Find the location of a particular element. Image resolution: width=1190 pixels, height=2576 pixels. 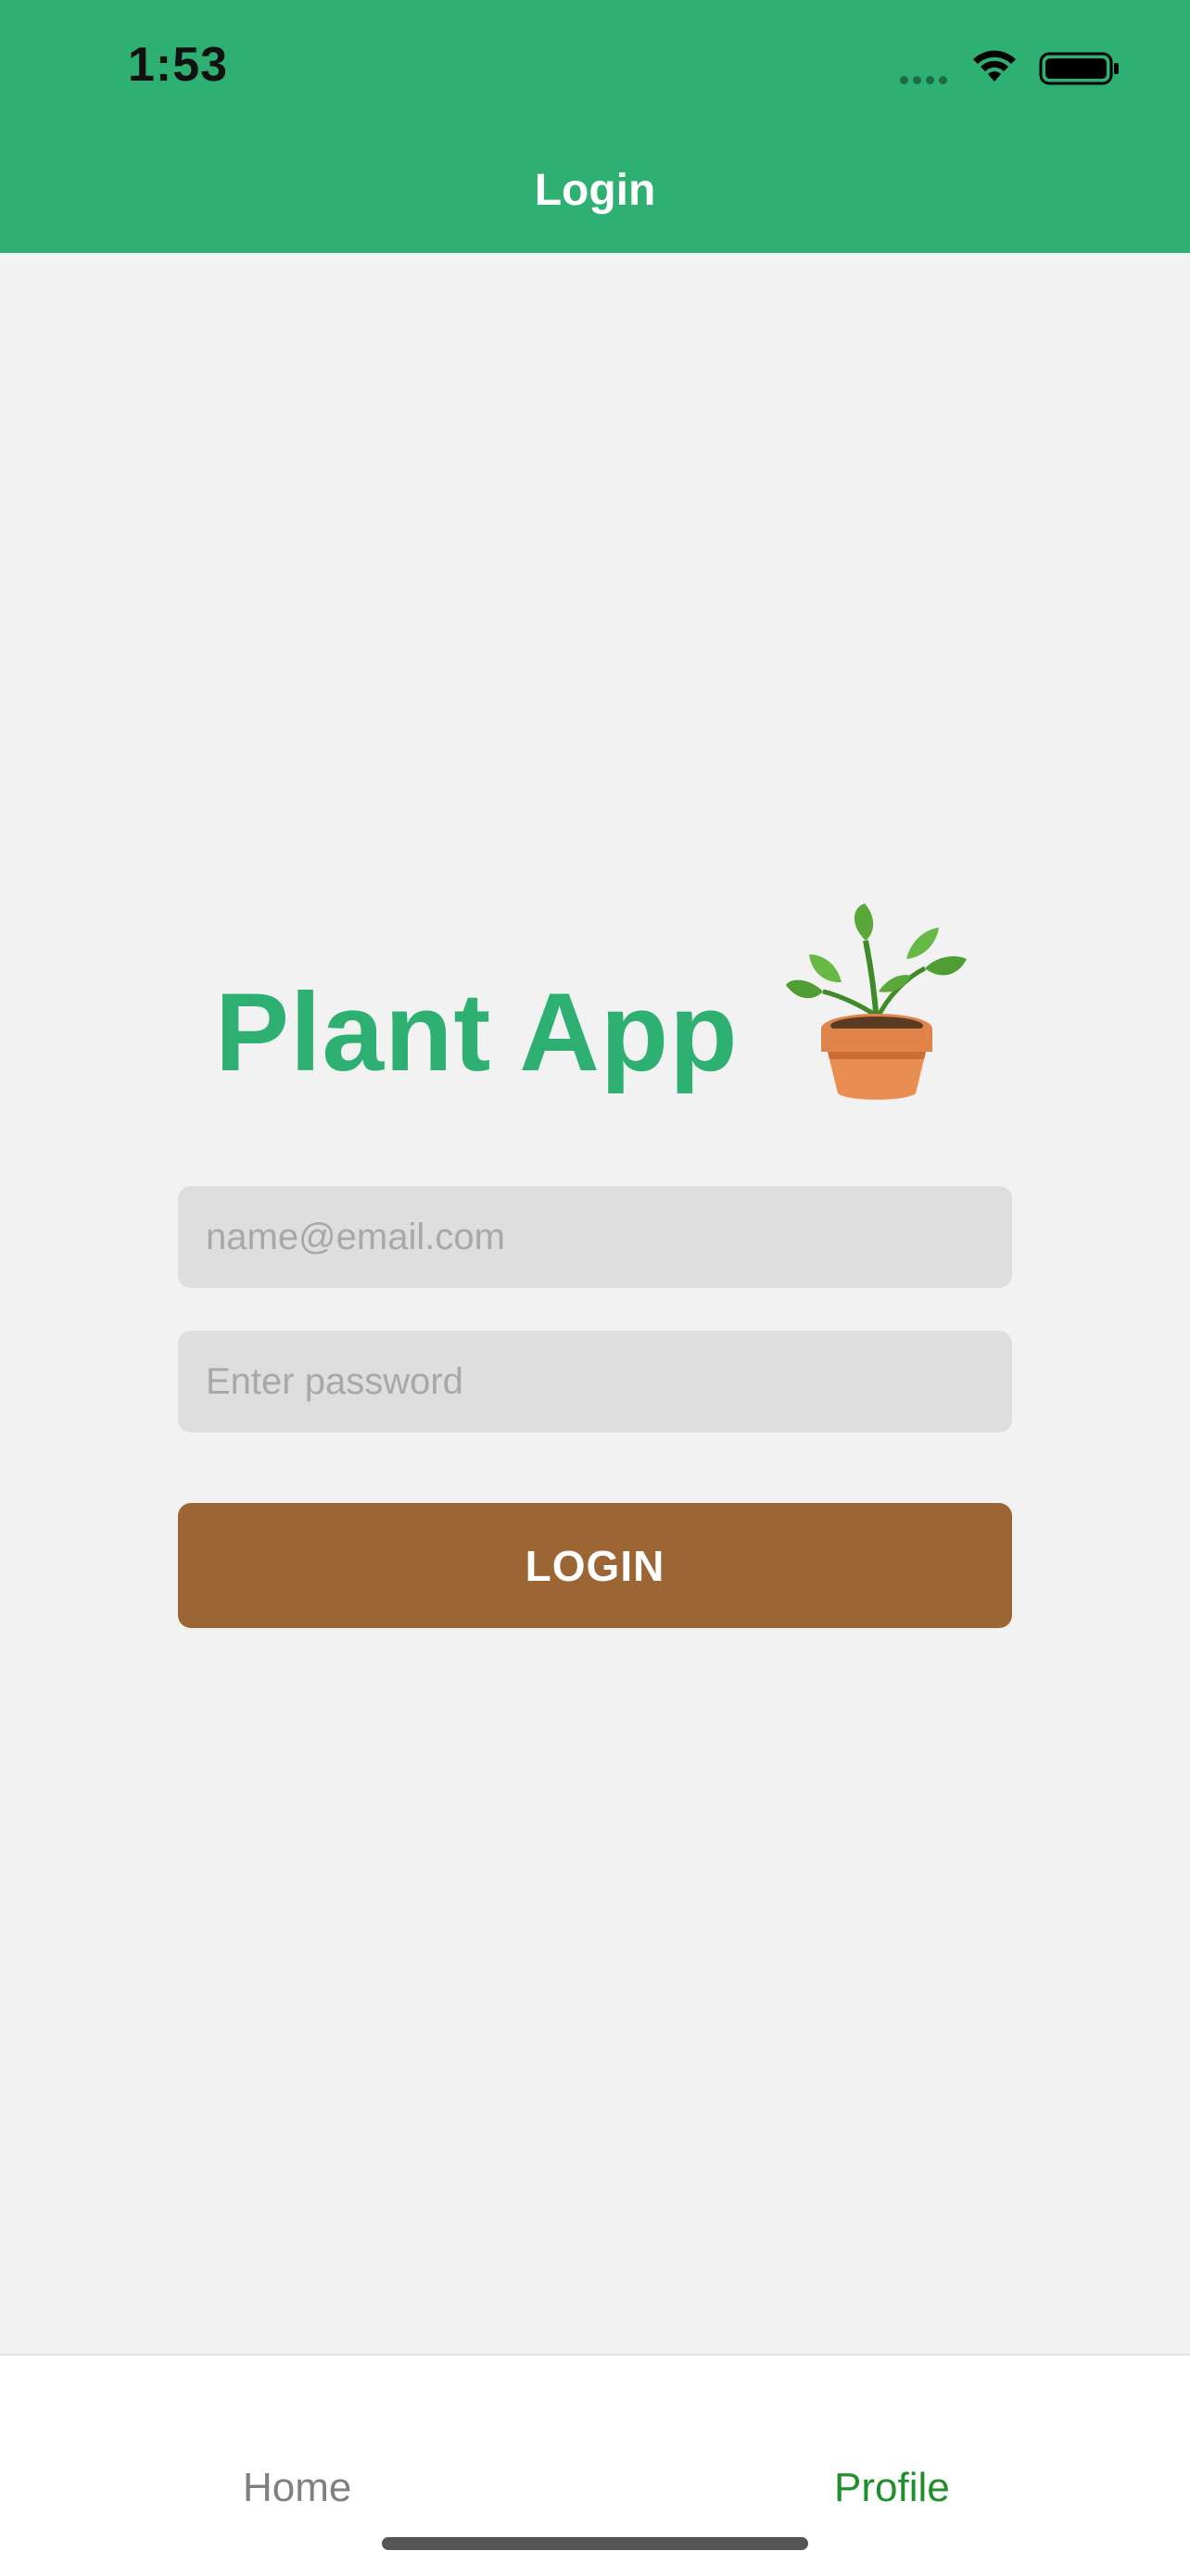

app-title: Plant App is located at coordinates (477, 1032).